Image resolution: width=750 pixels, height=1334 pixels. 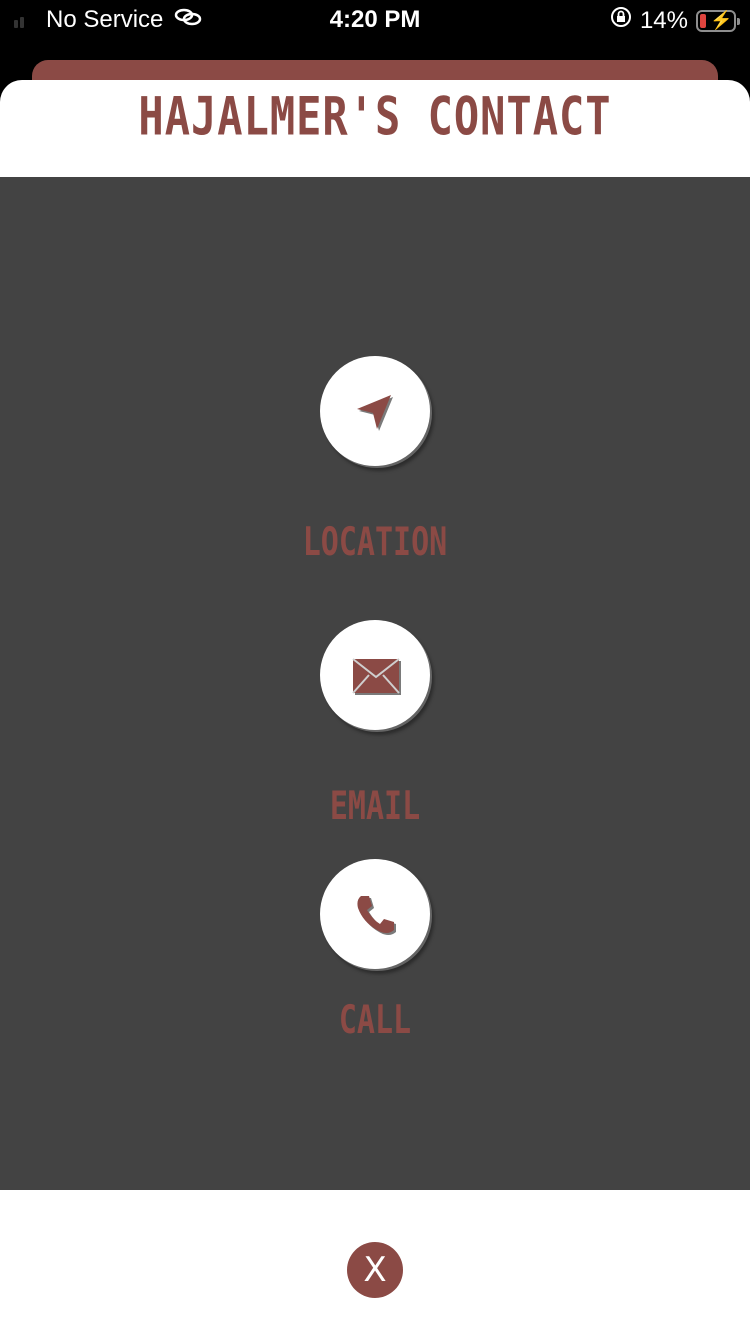 What do you see at coordinates (375, 21) in the screenshot?
I see `status-bar: No Service 4:20 PM 14% ⚡` at bounding box center [375, 21].